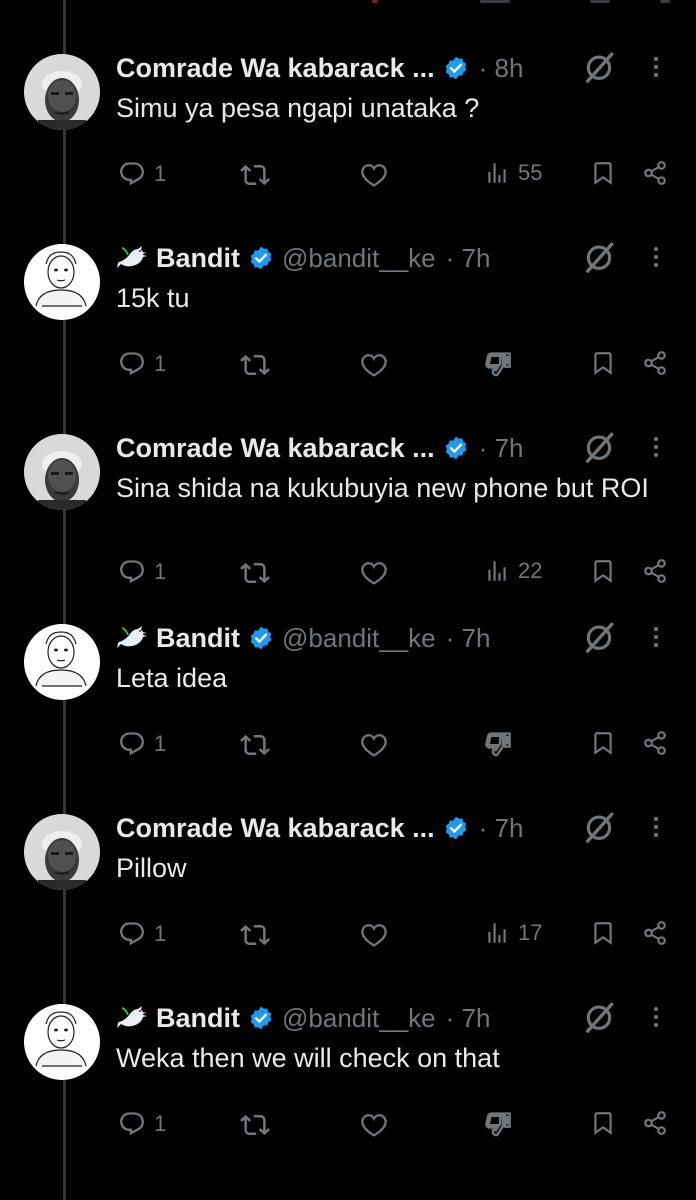 The height and width of the screenshot is (1200, 696). What do you see at coordinates (530, 932) in the screenshot?
I see `views-count: 17` at bounding box center [530, 932].